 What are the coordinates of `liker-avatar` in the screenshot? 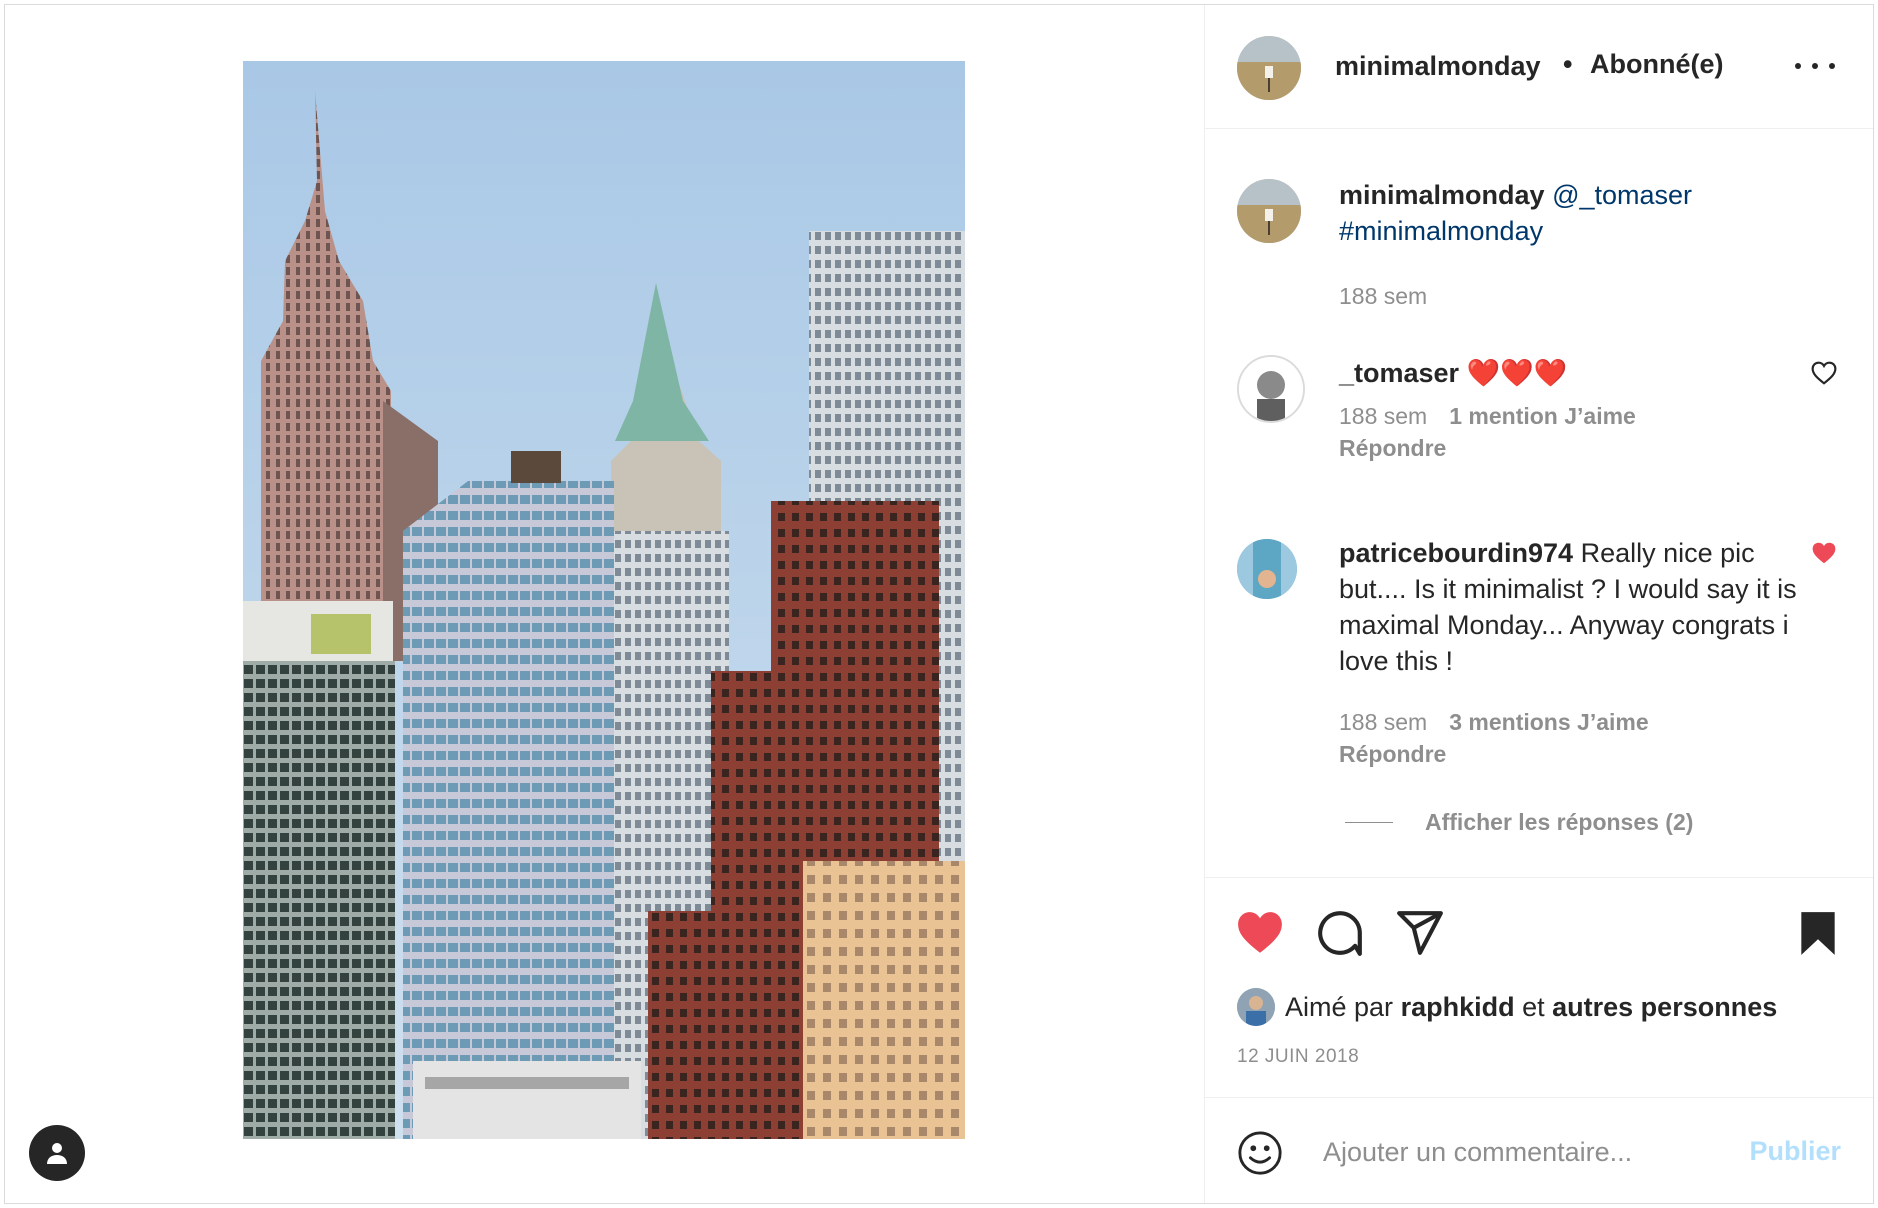 It's located at (1256, 1007).